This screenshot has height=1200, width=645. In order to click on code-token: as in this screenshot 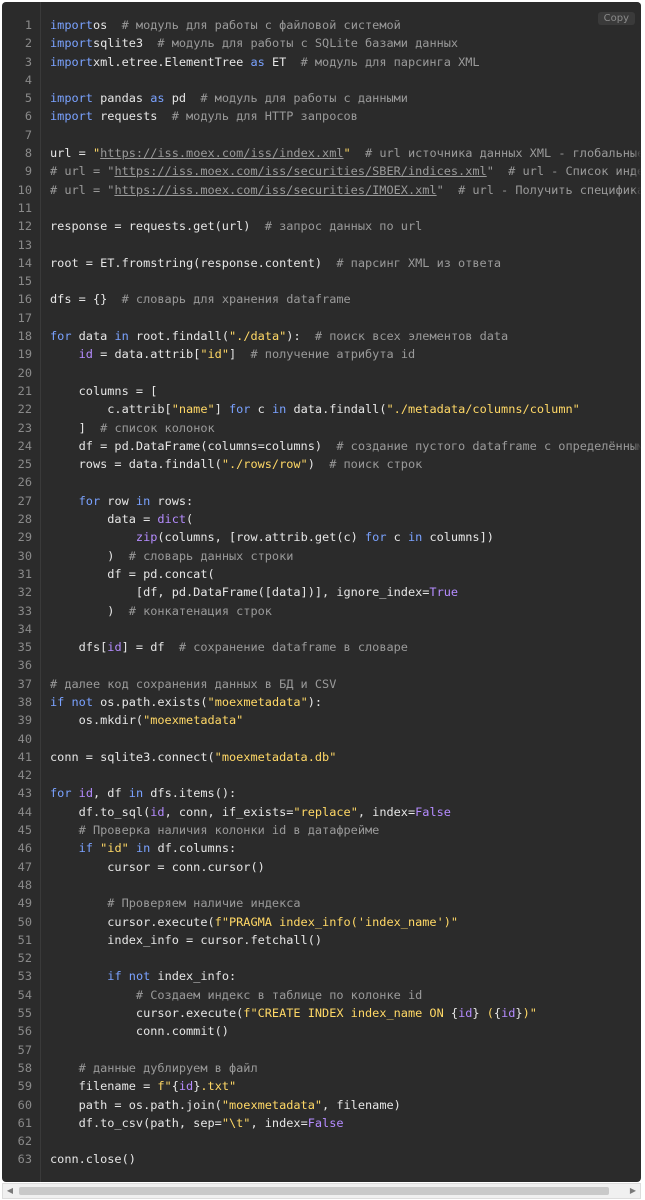, I will do `click(157, 98)`.